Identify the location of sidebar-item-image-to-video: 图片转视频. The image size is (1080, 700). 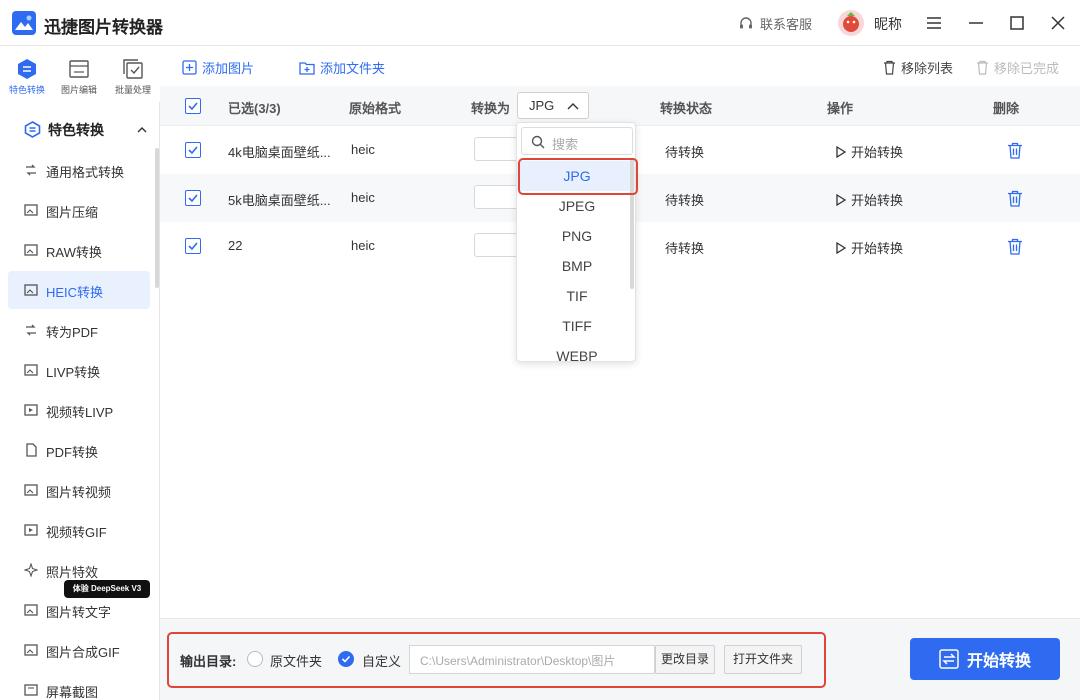
(79, 490).